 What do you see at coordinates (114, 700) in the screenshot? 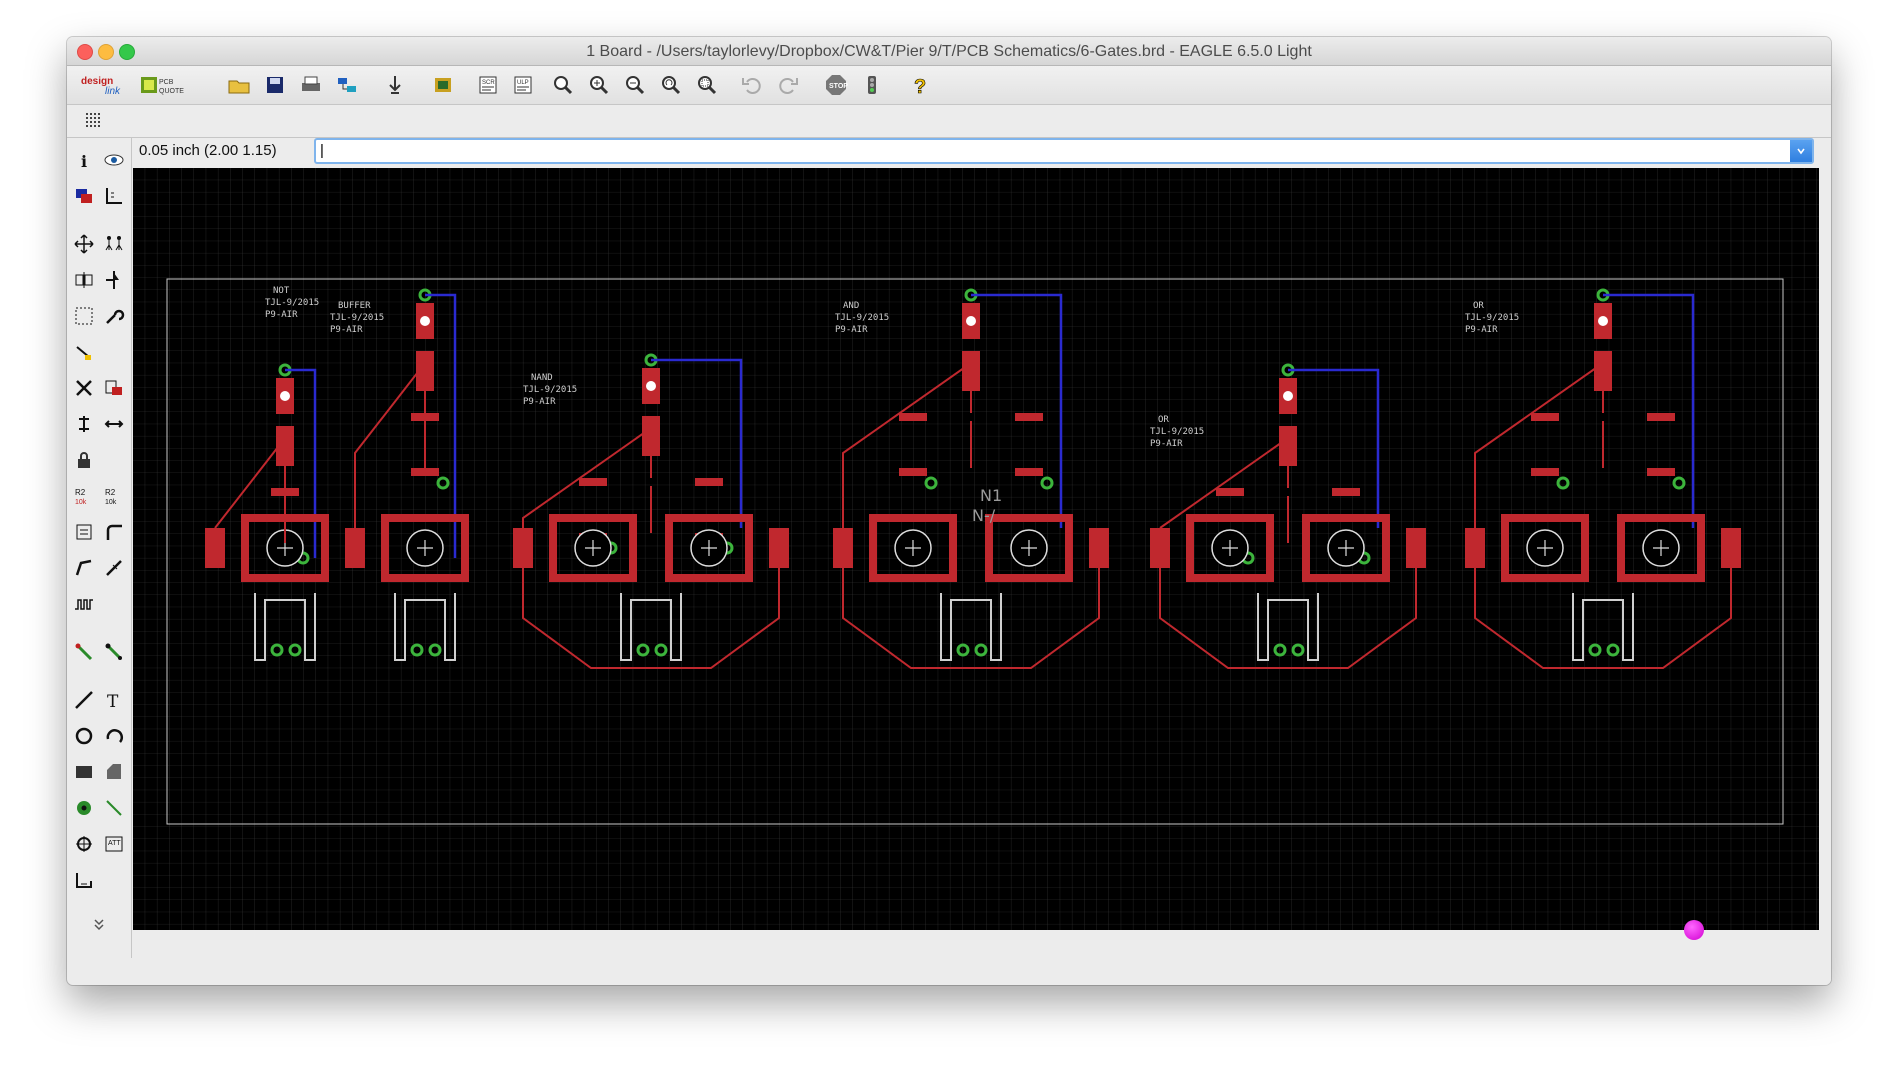
I see `text-button: T` at bounding box center [114, 700].